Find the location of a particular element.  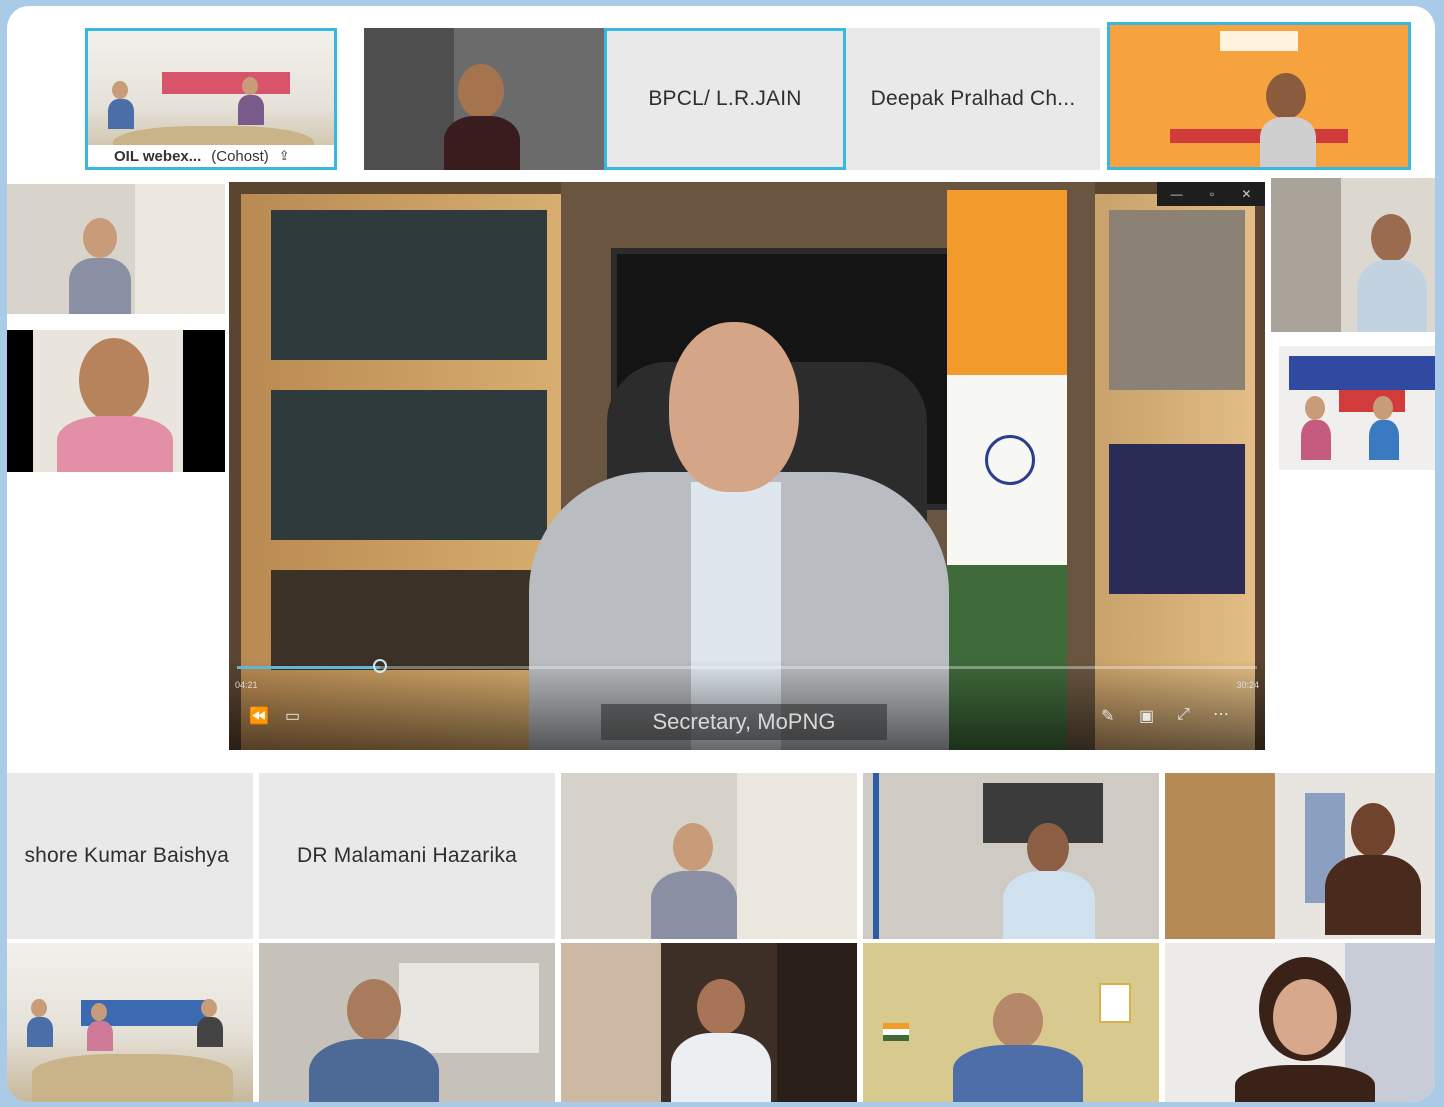

speaker-head is located at coordinates (734, 407).